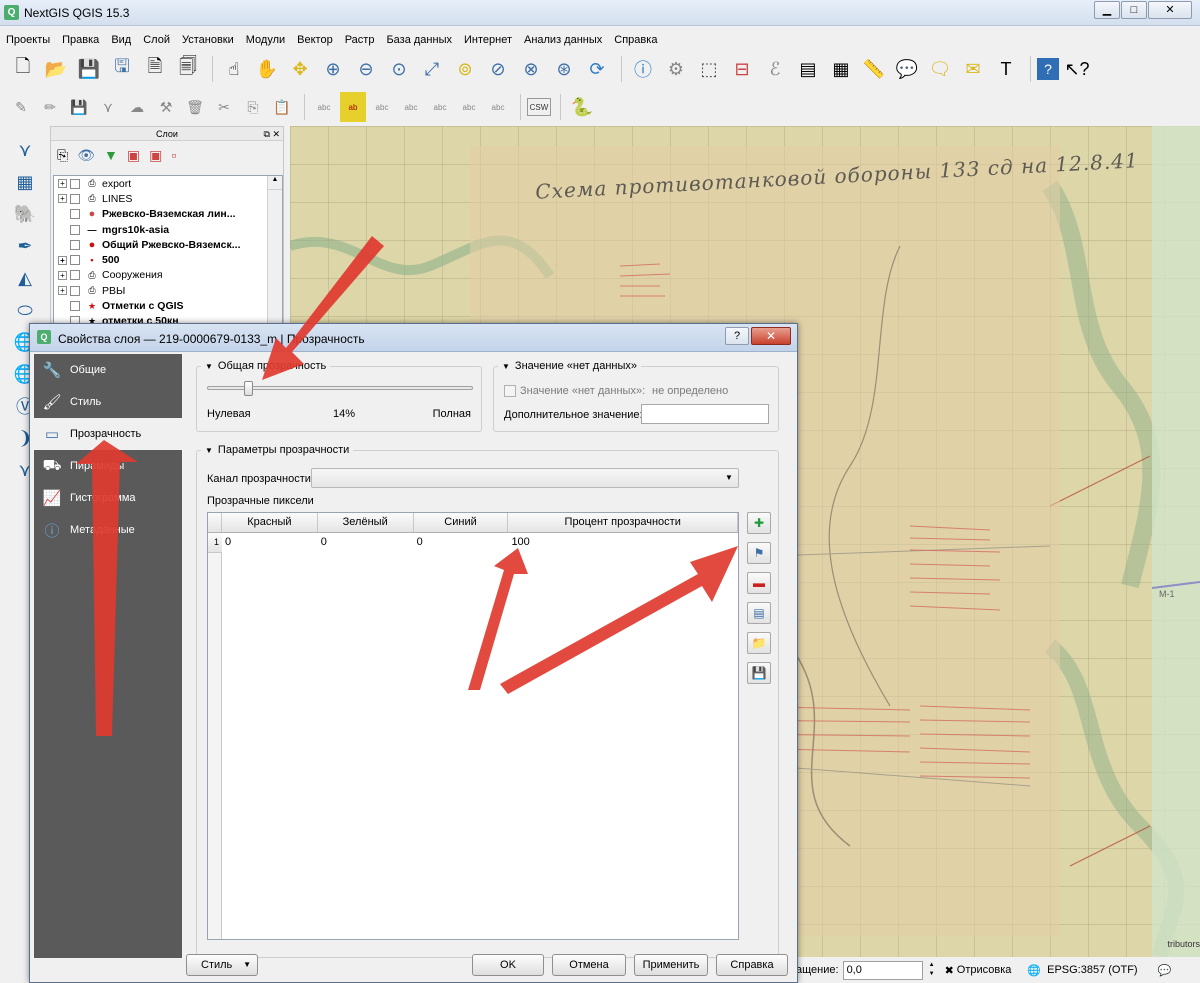  I want to click on refresh-icon: ⟳, so click(597, 69).